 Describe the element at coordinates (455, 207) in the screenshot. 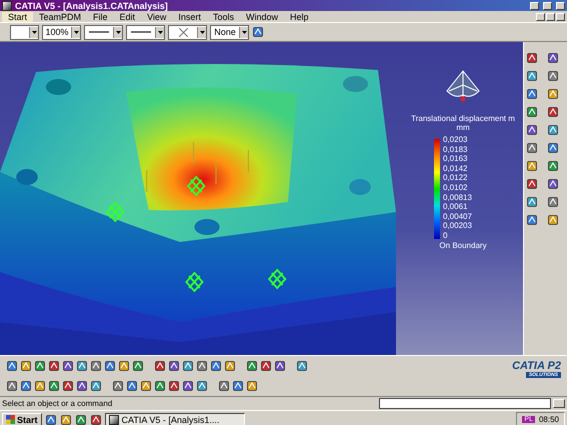

I see `legend-value: 0,0061` at that location.